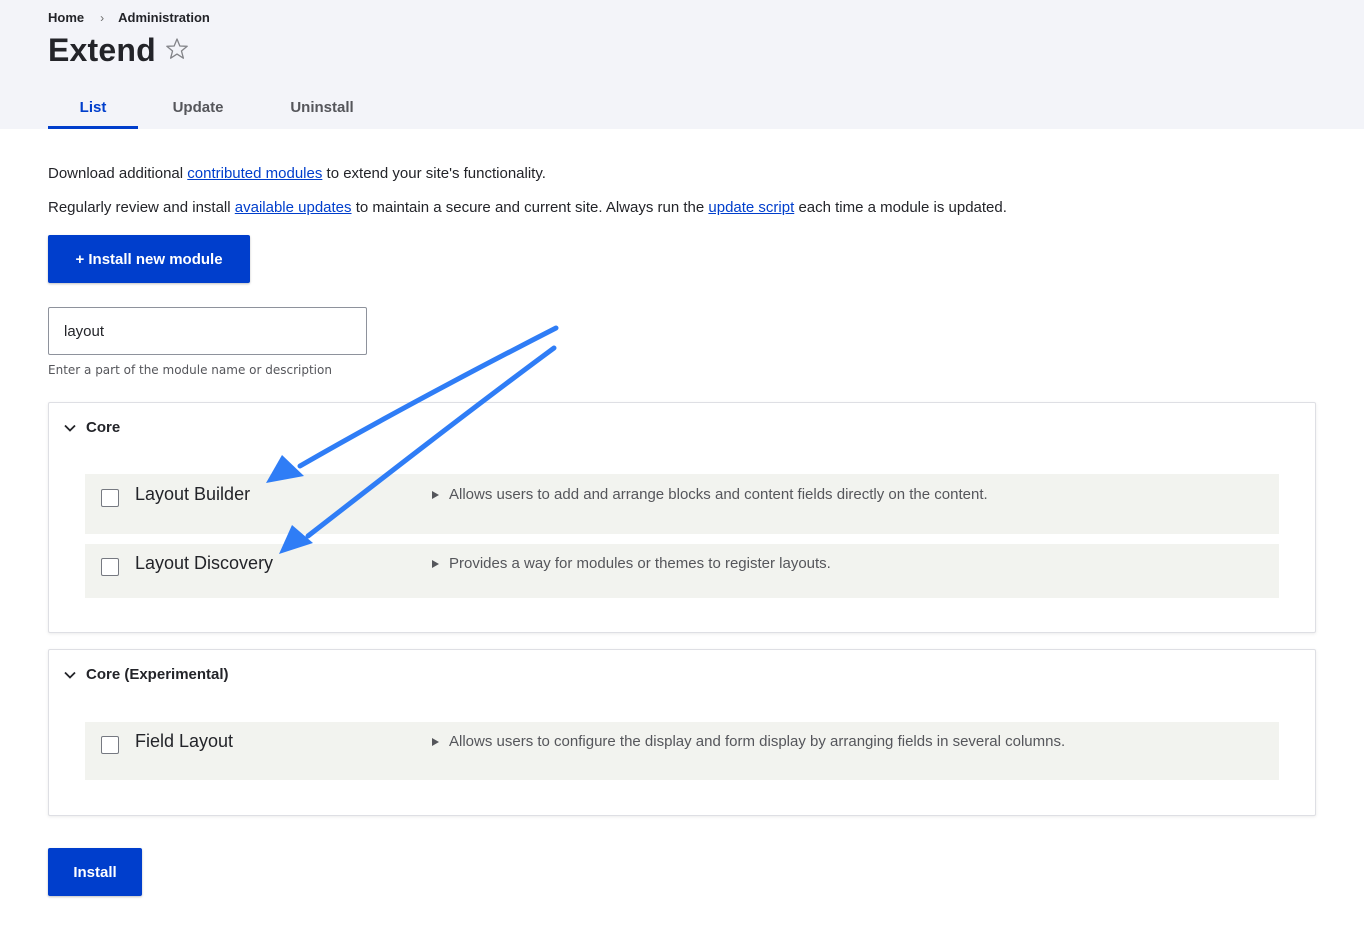 Image resolution: width=1364 pixels, height=933 pixels. Describe the element at coordinates (118, 173) in the screenshot. I see `intro-text: Download additional` at that location.